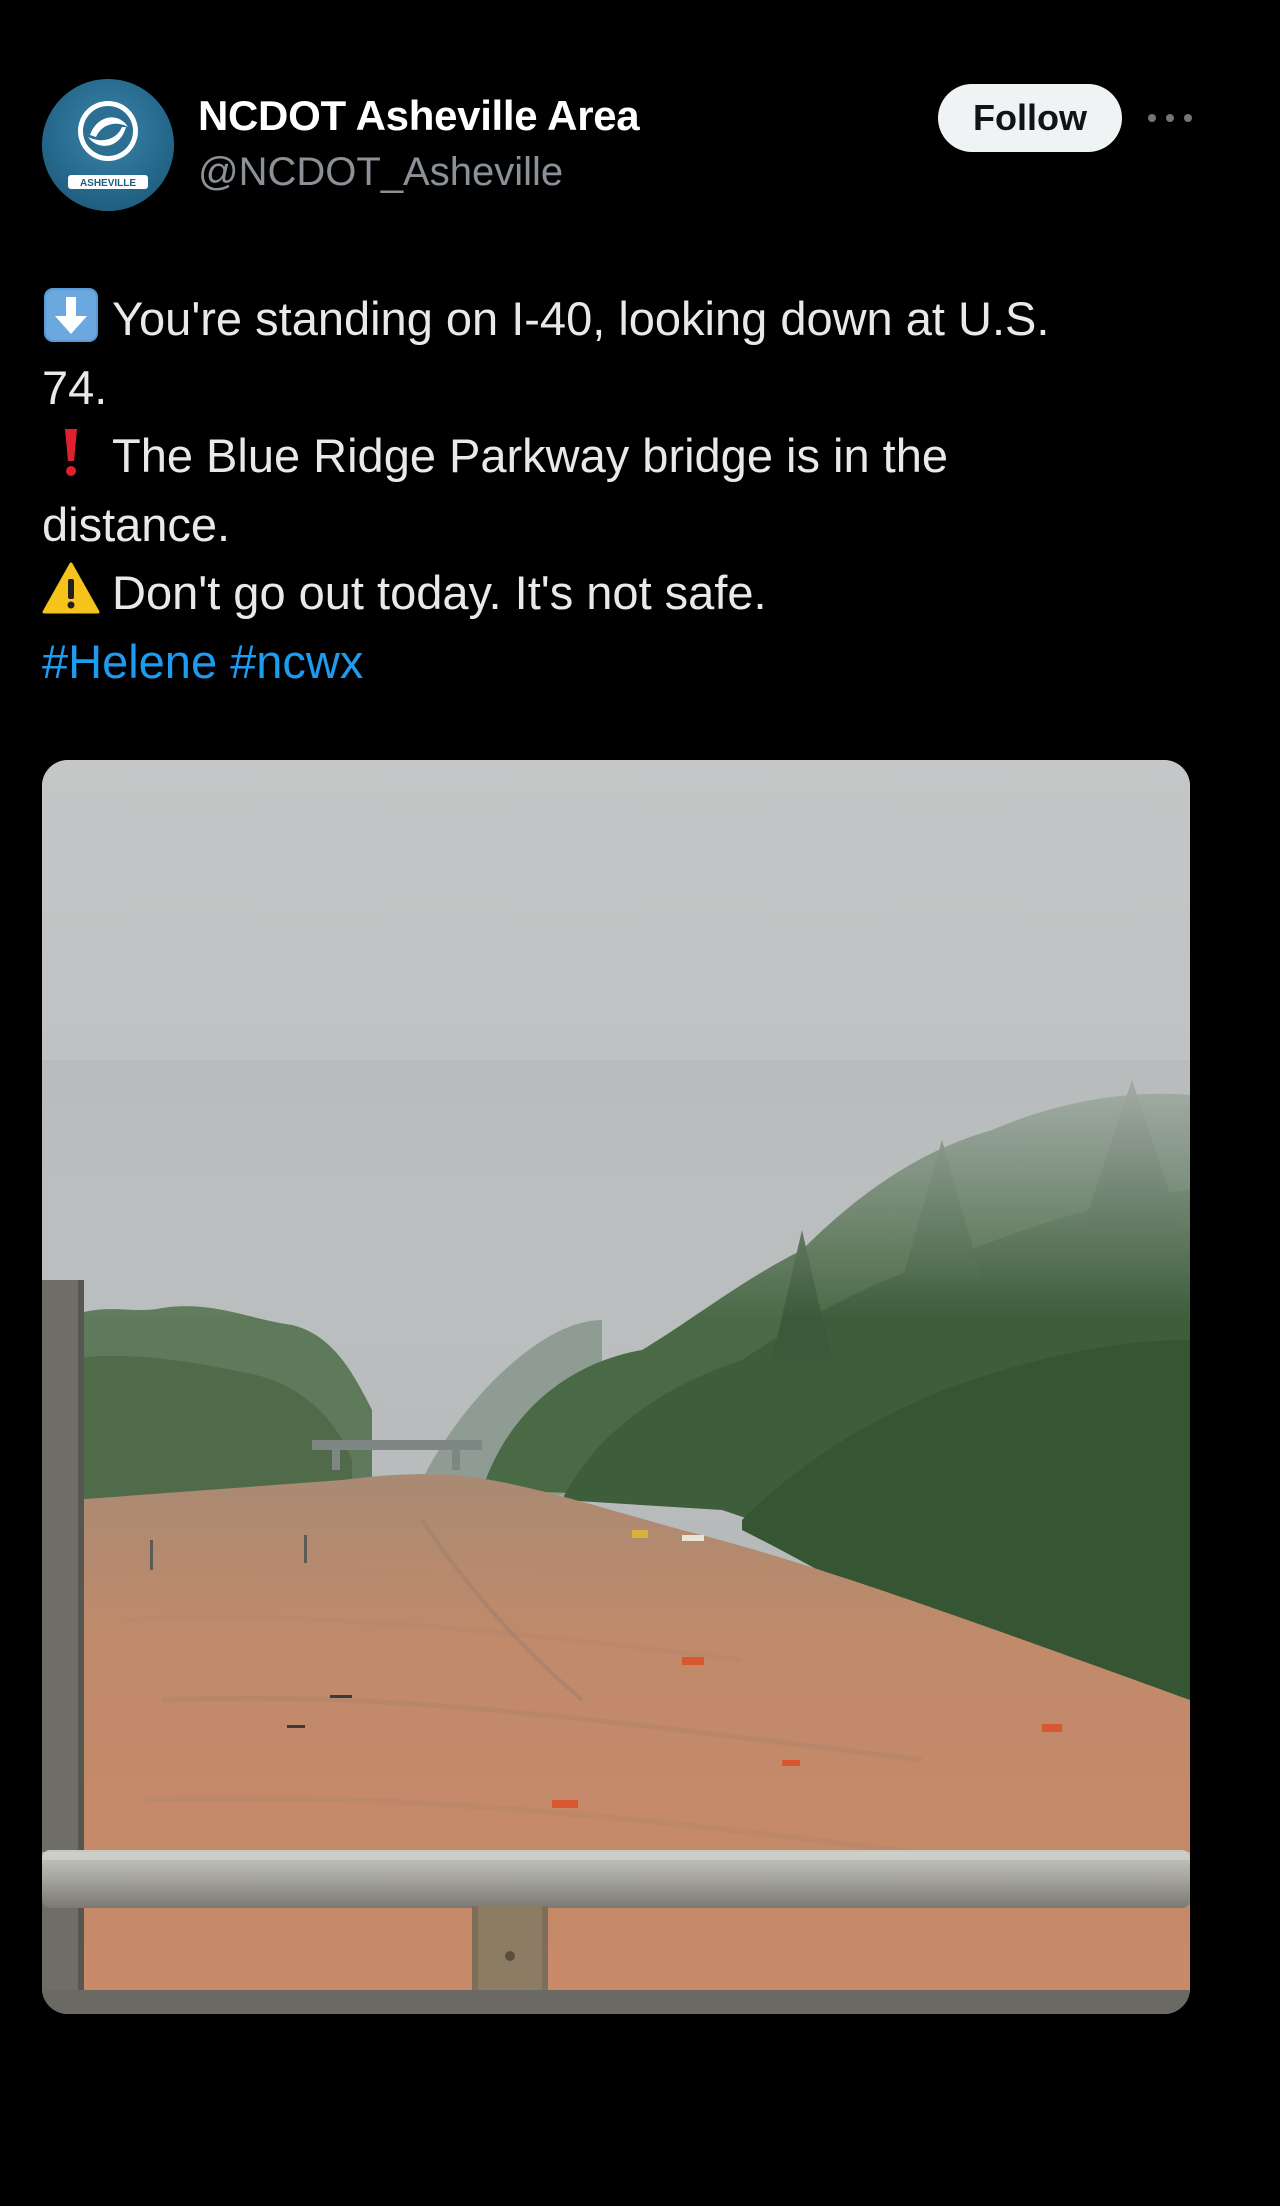  I want to click on text-line-content: distance., so click(136, 524).